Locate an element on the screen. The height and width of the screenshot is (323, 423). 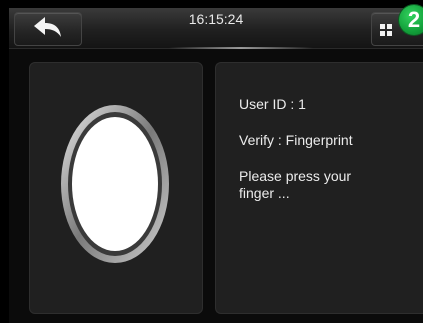
back-button is located at coordinates (48, 29).